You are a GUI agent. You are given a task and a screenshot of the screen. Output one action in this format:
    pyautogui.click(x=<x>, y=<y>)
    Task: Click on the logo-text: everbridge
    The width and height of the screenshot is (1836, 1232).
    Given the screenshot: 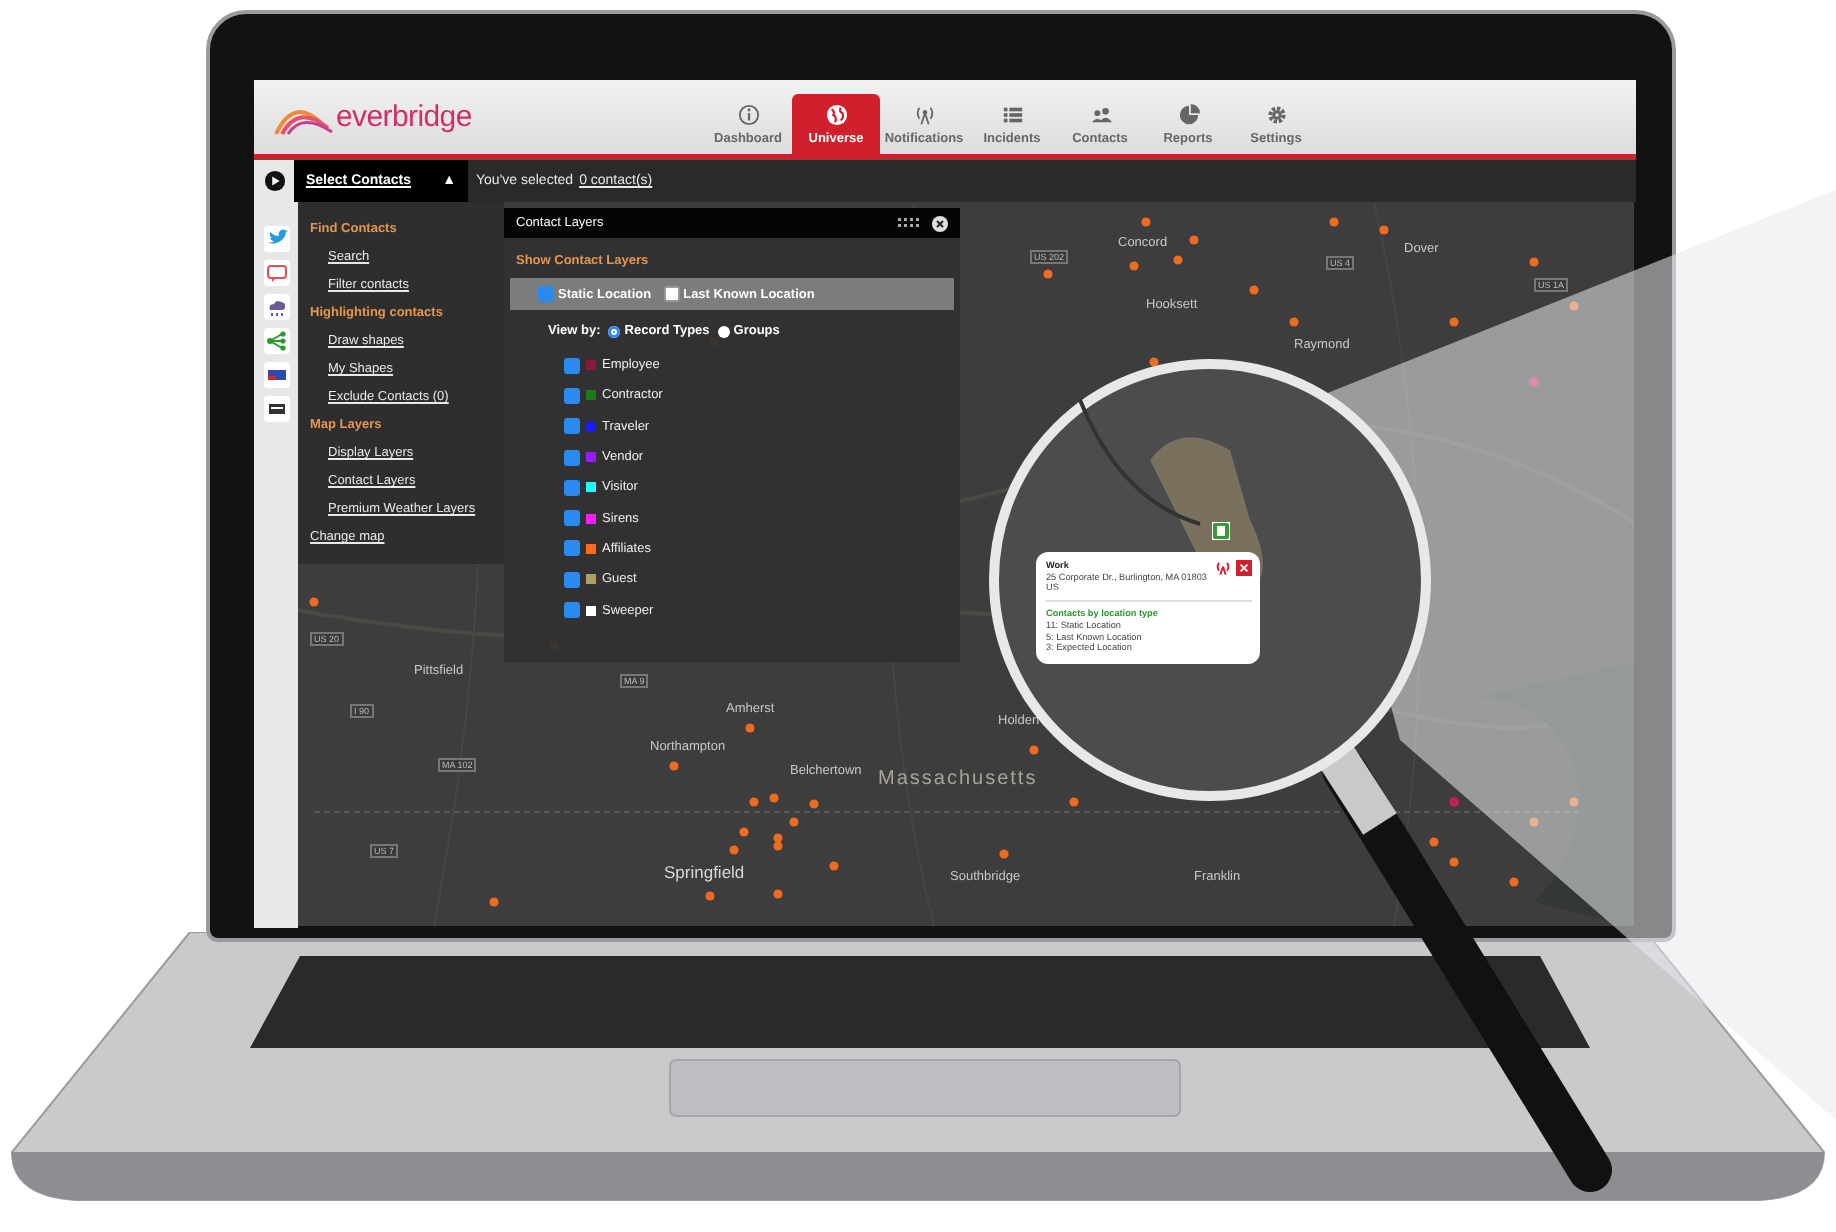 What is the action you would take?
    pyautogui.click(x=404, y=117)
    